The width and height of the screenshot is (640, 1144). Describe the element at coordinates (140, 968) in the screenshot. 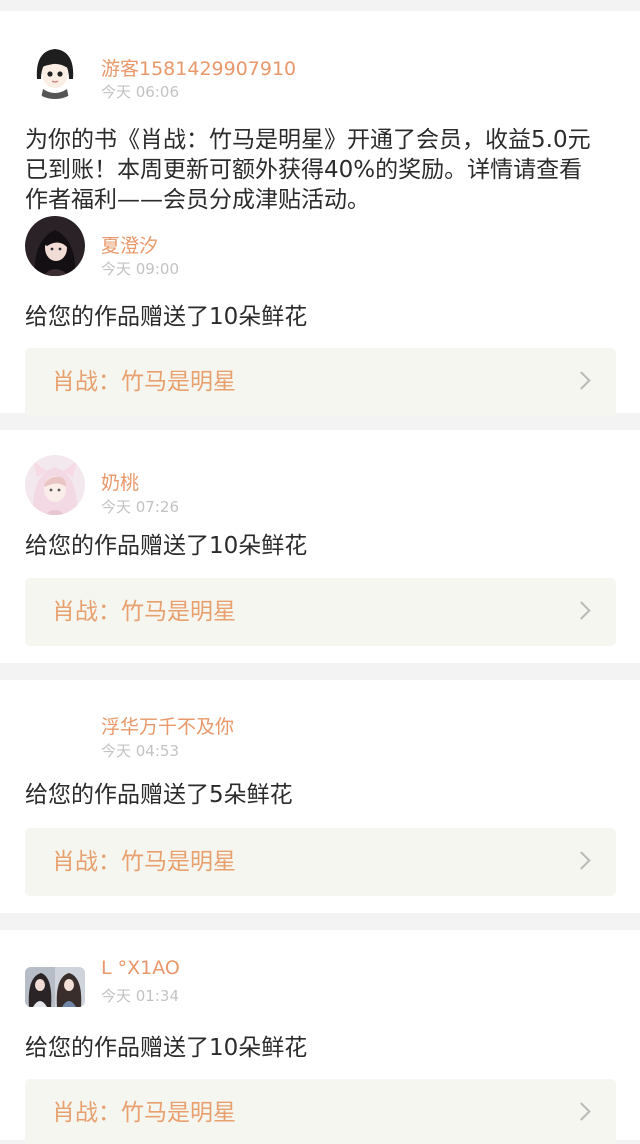

I see `username: L °X1AO` at that location.